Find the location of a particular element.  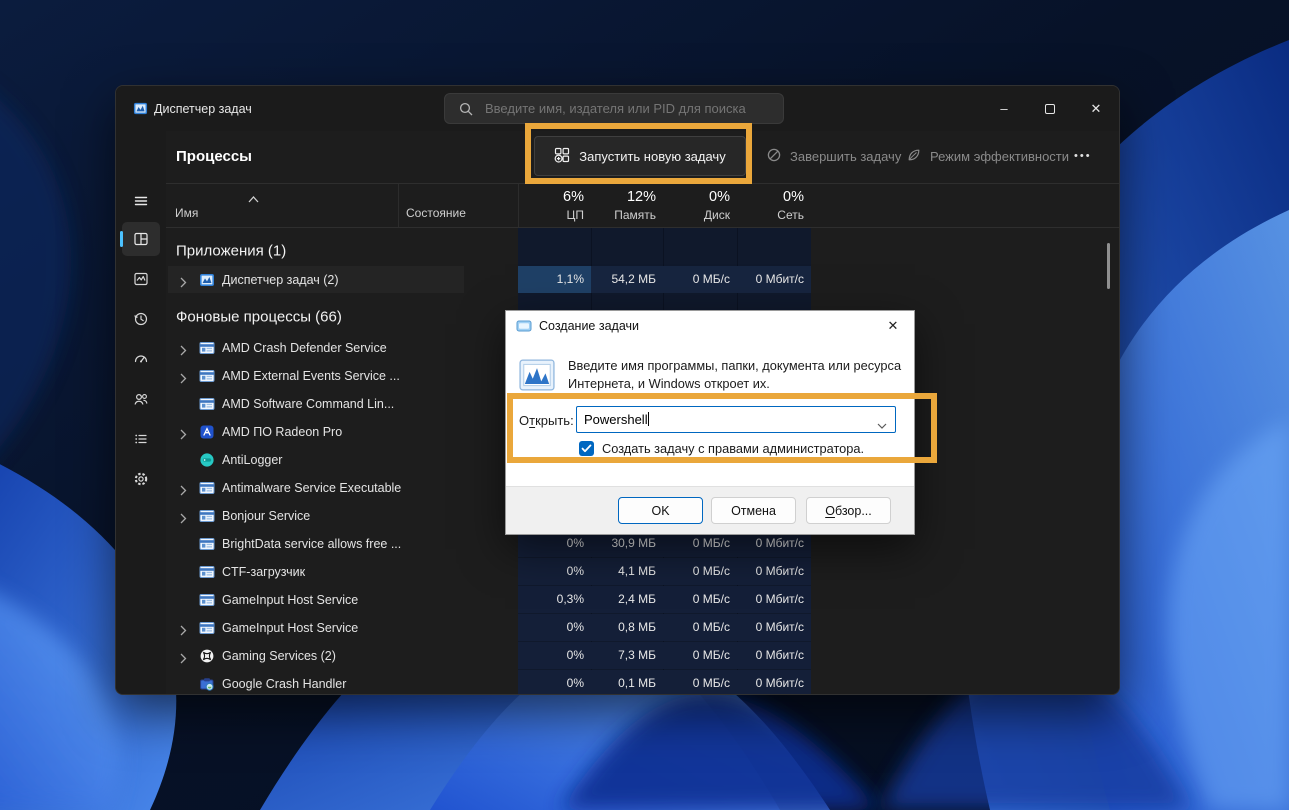

efficiency-mode-label: Режим эффективности is located at coordinates (1000, 156).